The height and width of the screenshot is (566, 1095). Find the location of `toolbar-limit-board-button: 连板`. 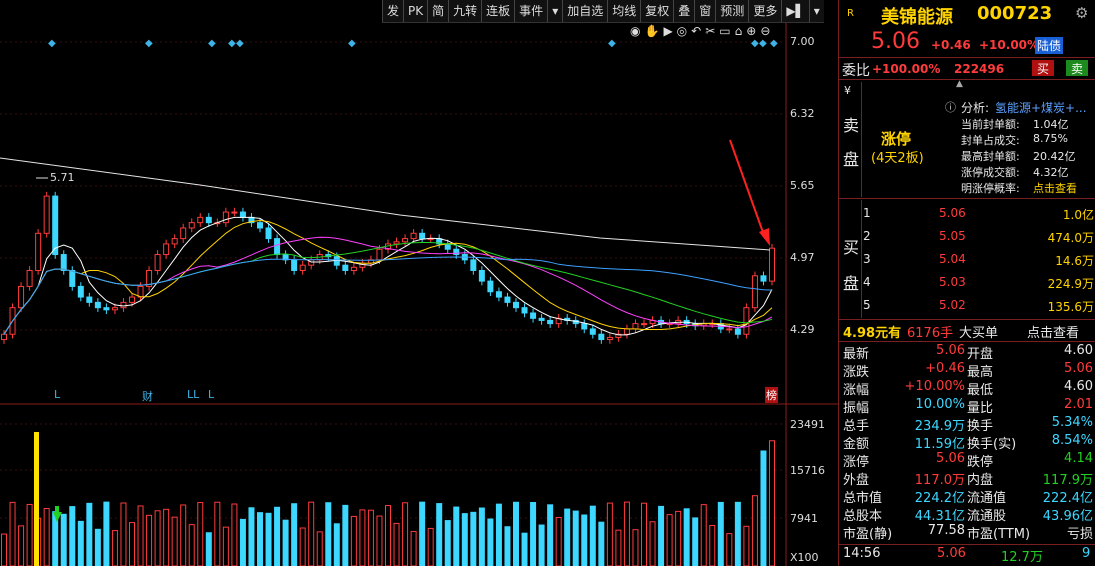

toolbar-limit-board-button: 连板 is located at coordinates (497, 11).